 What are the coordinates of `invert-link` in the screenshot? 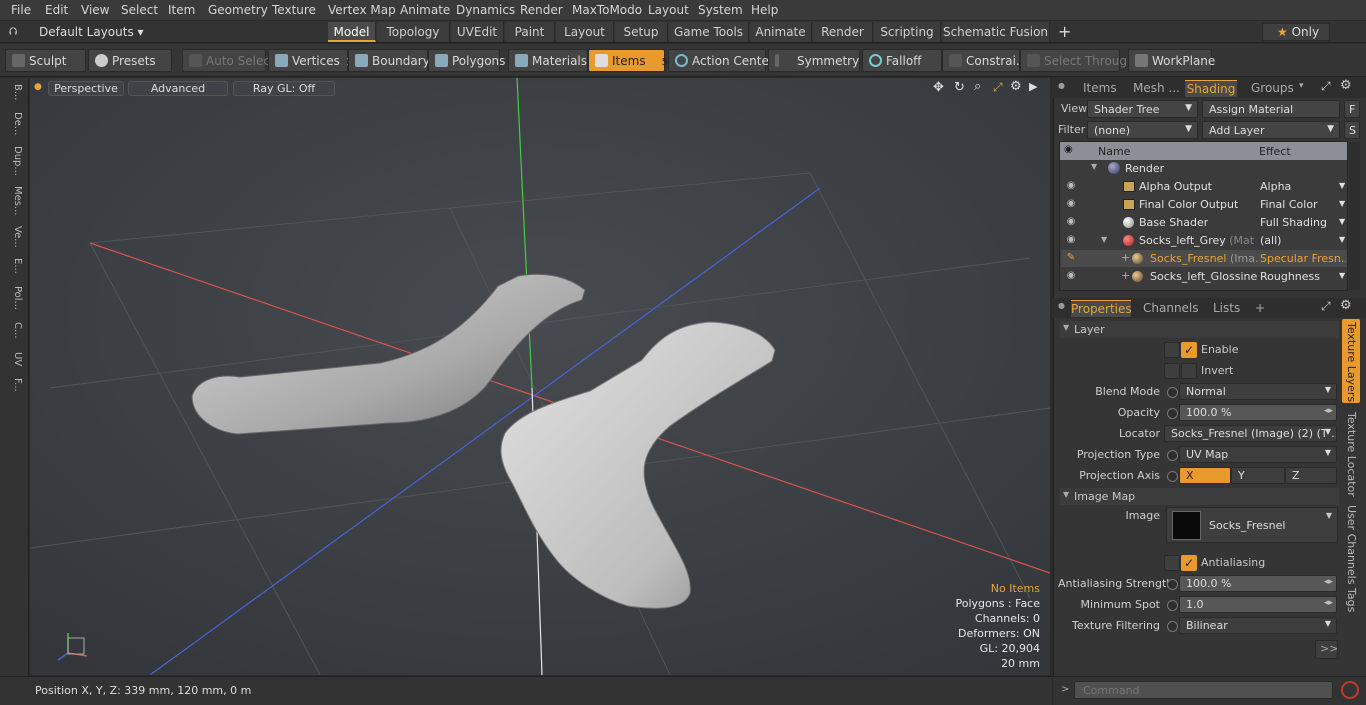 It's located at (1172, 371).